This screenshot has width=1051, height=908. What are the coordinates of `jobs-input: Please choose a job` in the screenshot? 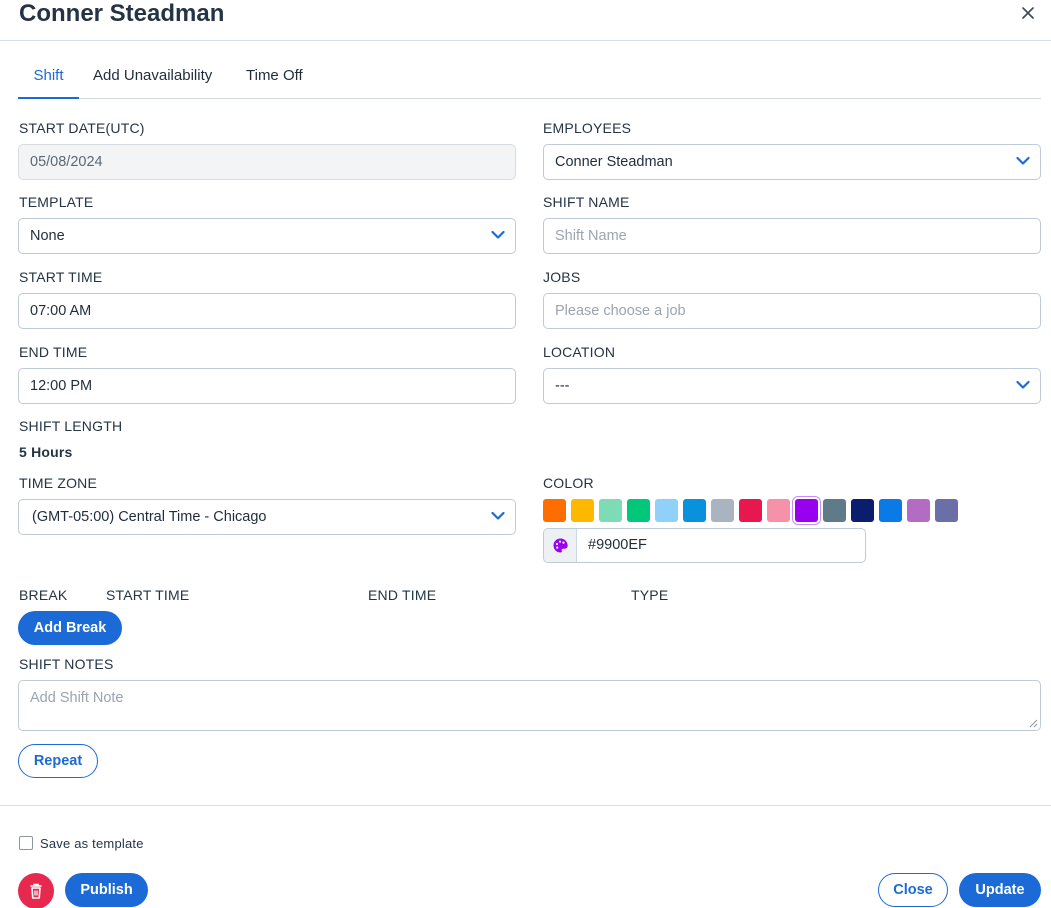 It's located at (792, 311).